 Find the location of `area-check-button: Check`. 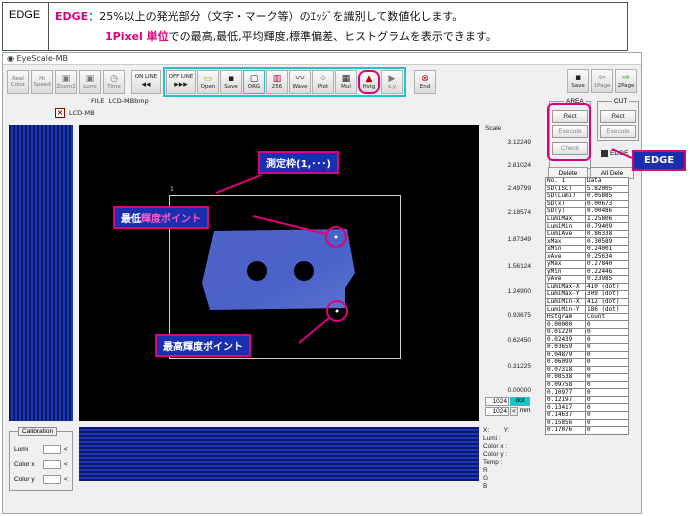

area-check-button: Check is located at coordinates (570, 148).